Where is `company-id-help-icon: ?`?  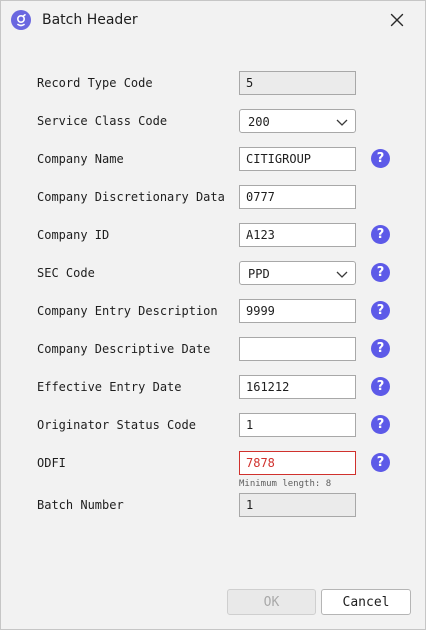 company-id-help-icon: ? is located at coordinates (380, 234).